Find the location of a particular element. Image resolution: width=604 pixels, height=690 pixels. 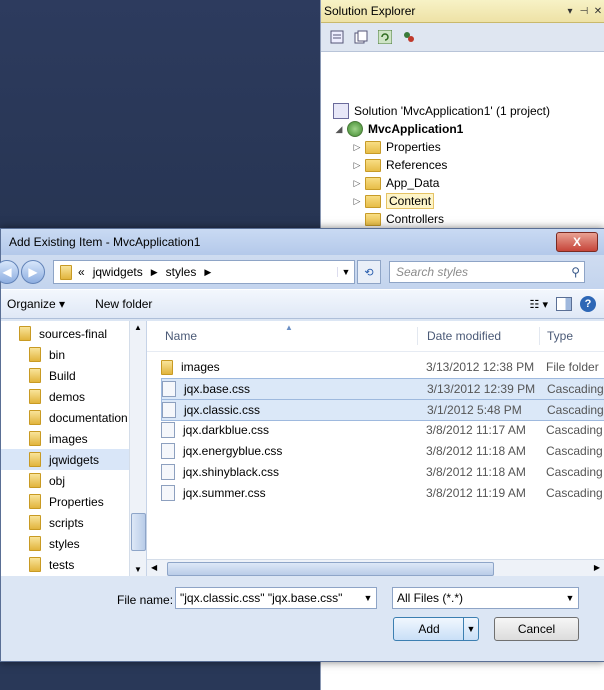

file-date: 3/8/2012 11:19 AM is located at coordinates (476, 493).